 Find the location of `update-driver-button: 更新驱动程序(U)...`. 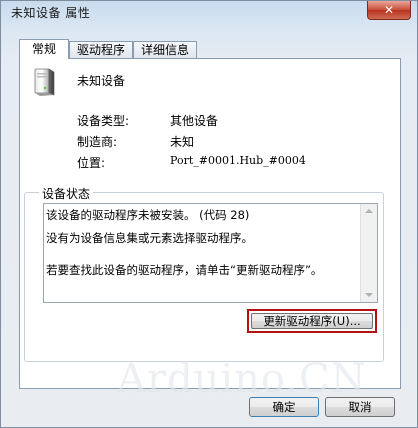

update-driver-button: 更新驱动程序(U)... is located at coordinates (312, 321).